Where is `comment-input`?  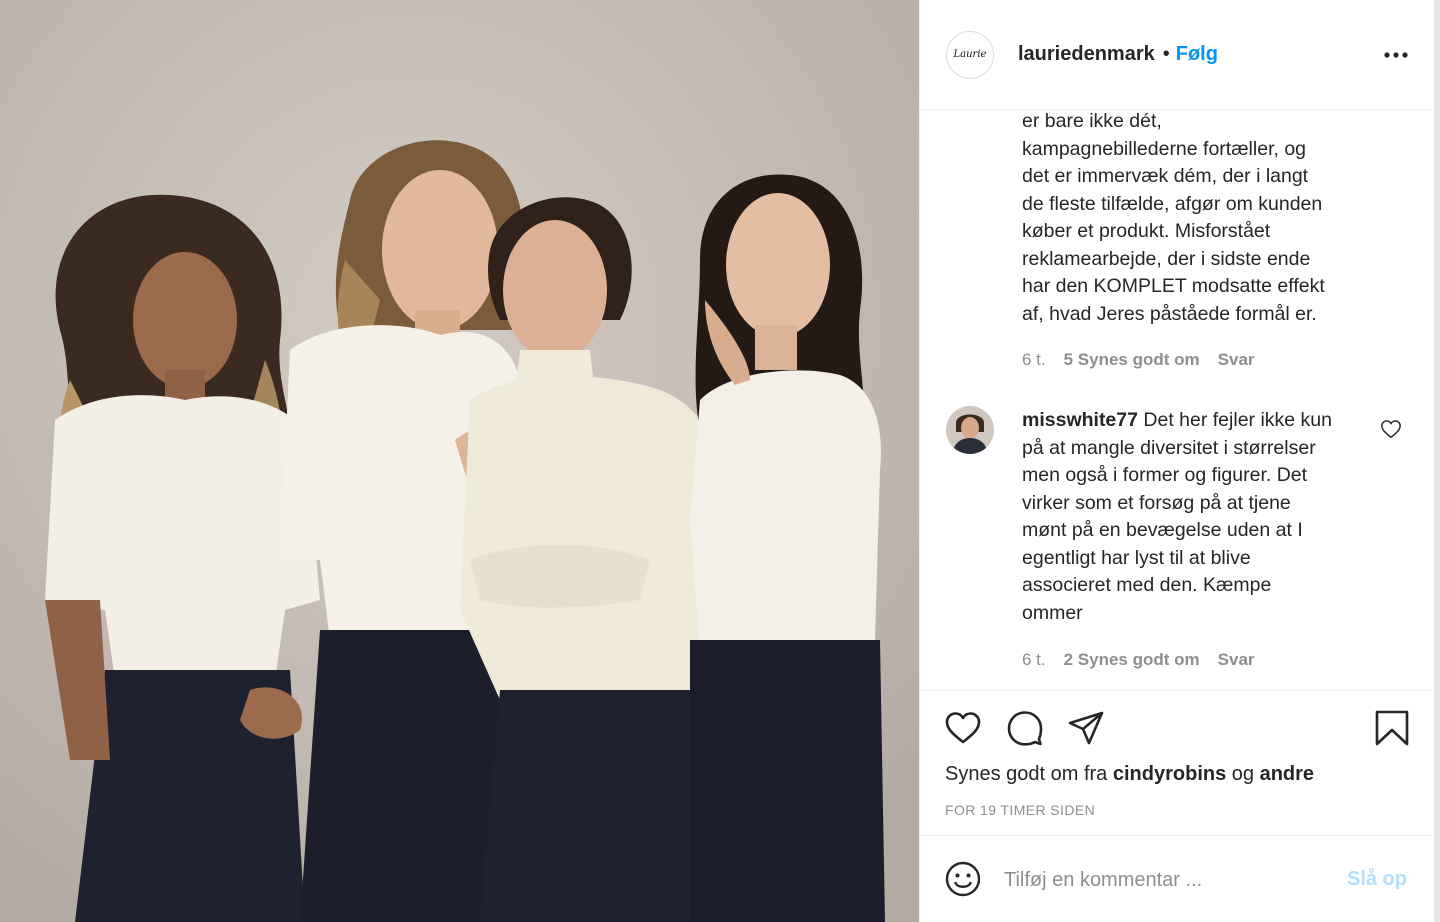
comment-input is located at coordinates (1164, 880).